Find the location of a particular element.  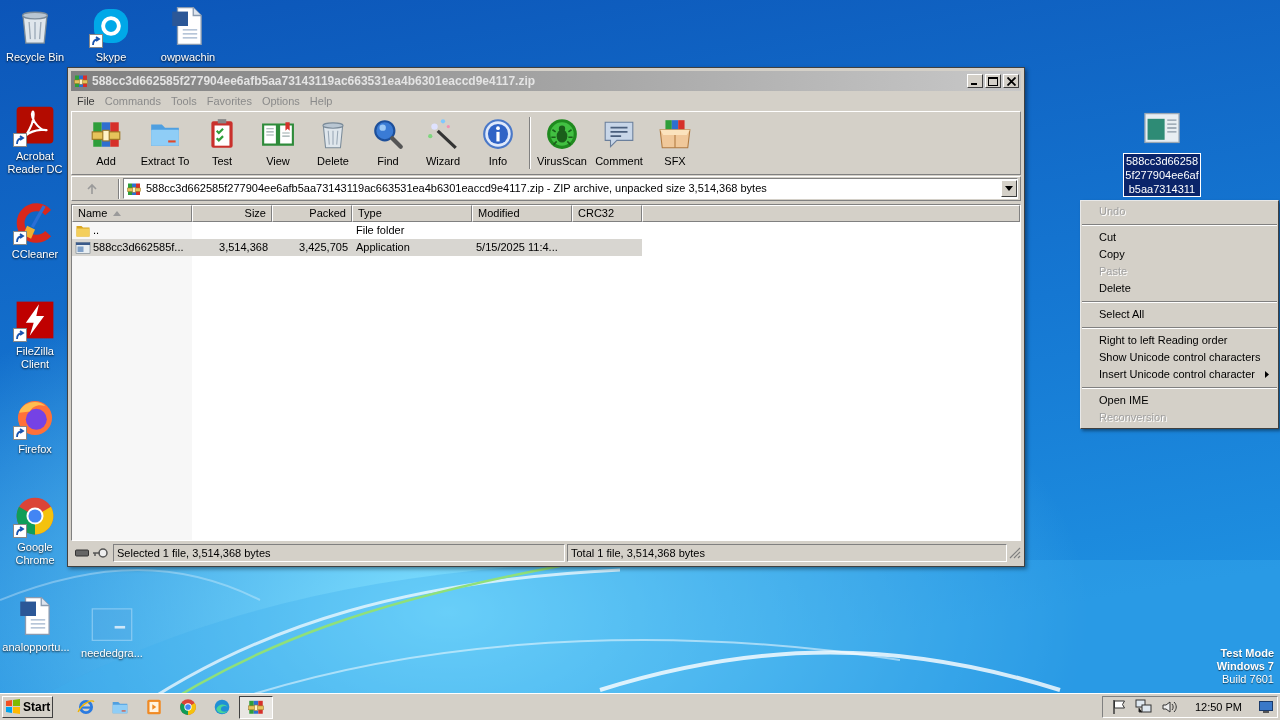

close-icon is located at coordinates (1011, 81).